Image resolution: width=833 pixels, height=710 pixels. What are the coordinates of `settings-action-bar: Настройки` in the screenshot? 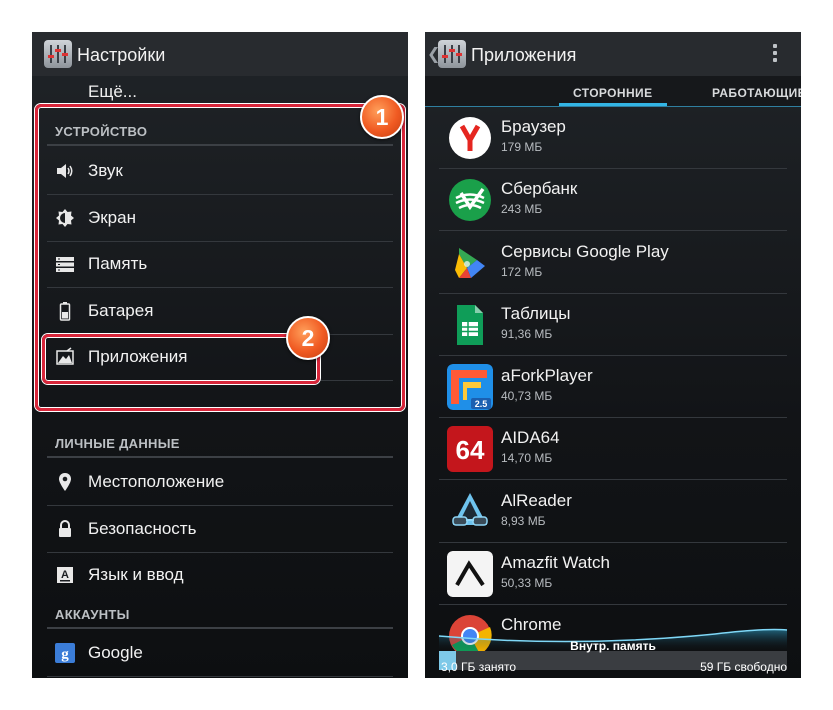 It's located at (220, 54).